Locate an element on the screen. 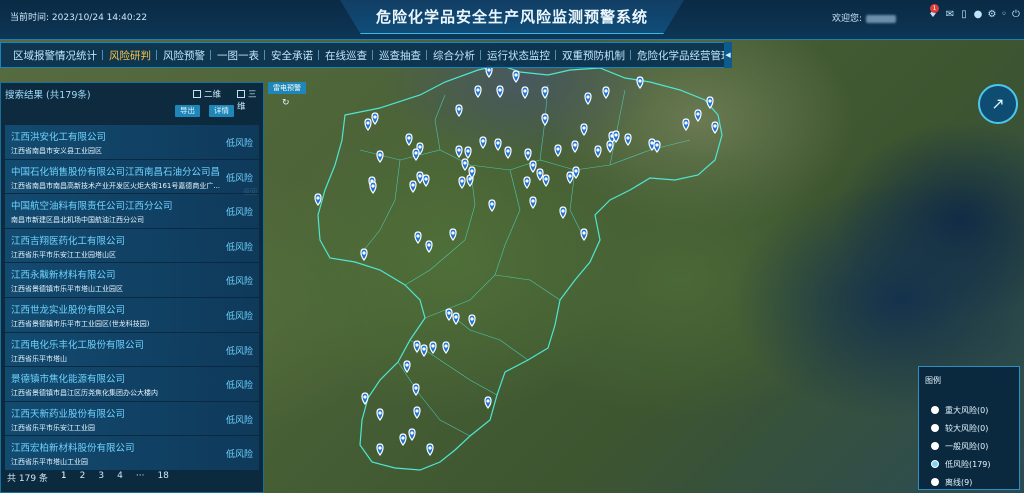  company-name: 江西永黻新材料有限公司 is located at coordinates (63, 276).